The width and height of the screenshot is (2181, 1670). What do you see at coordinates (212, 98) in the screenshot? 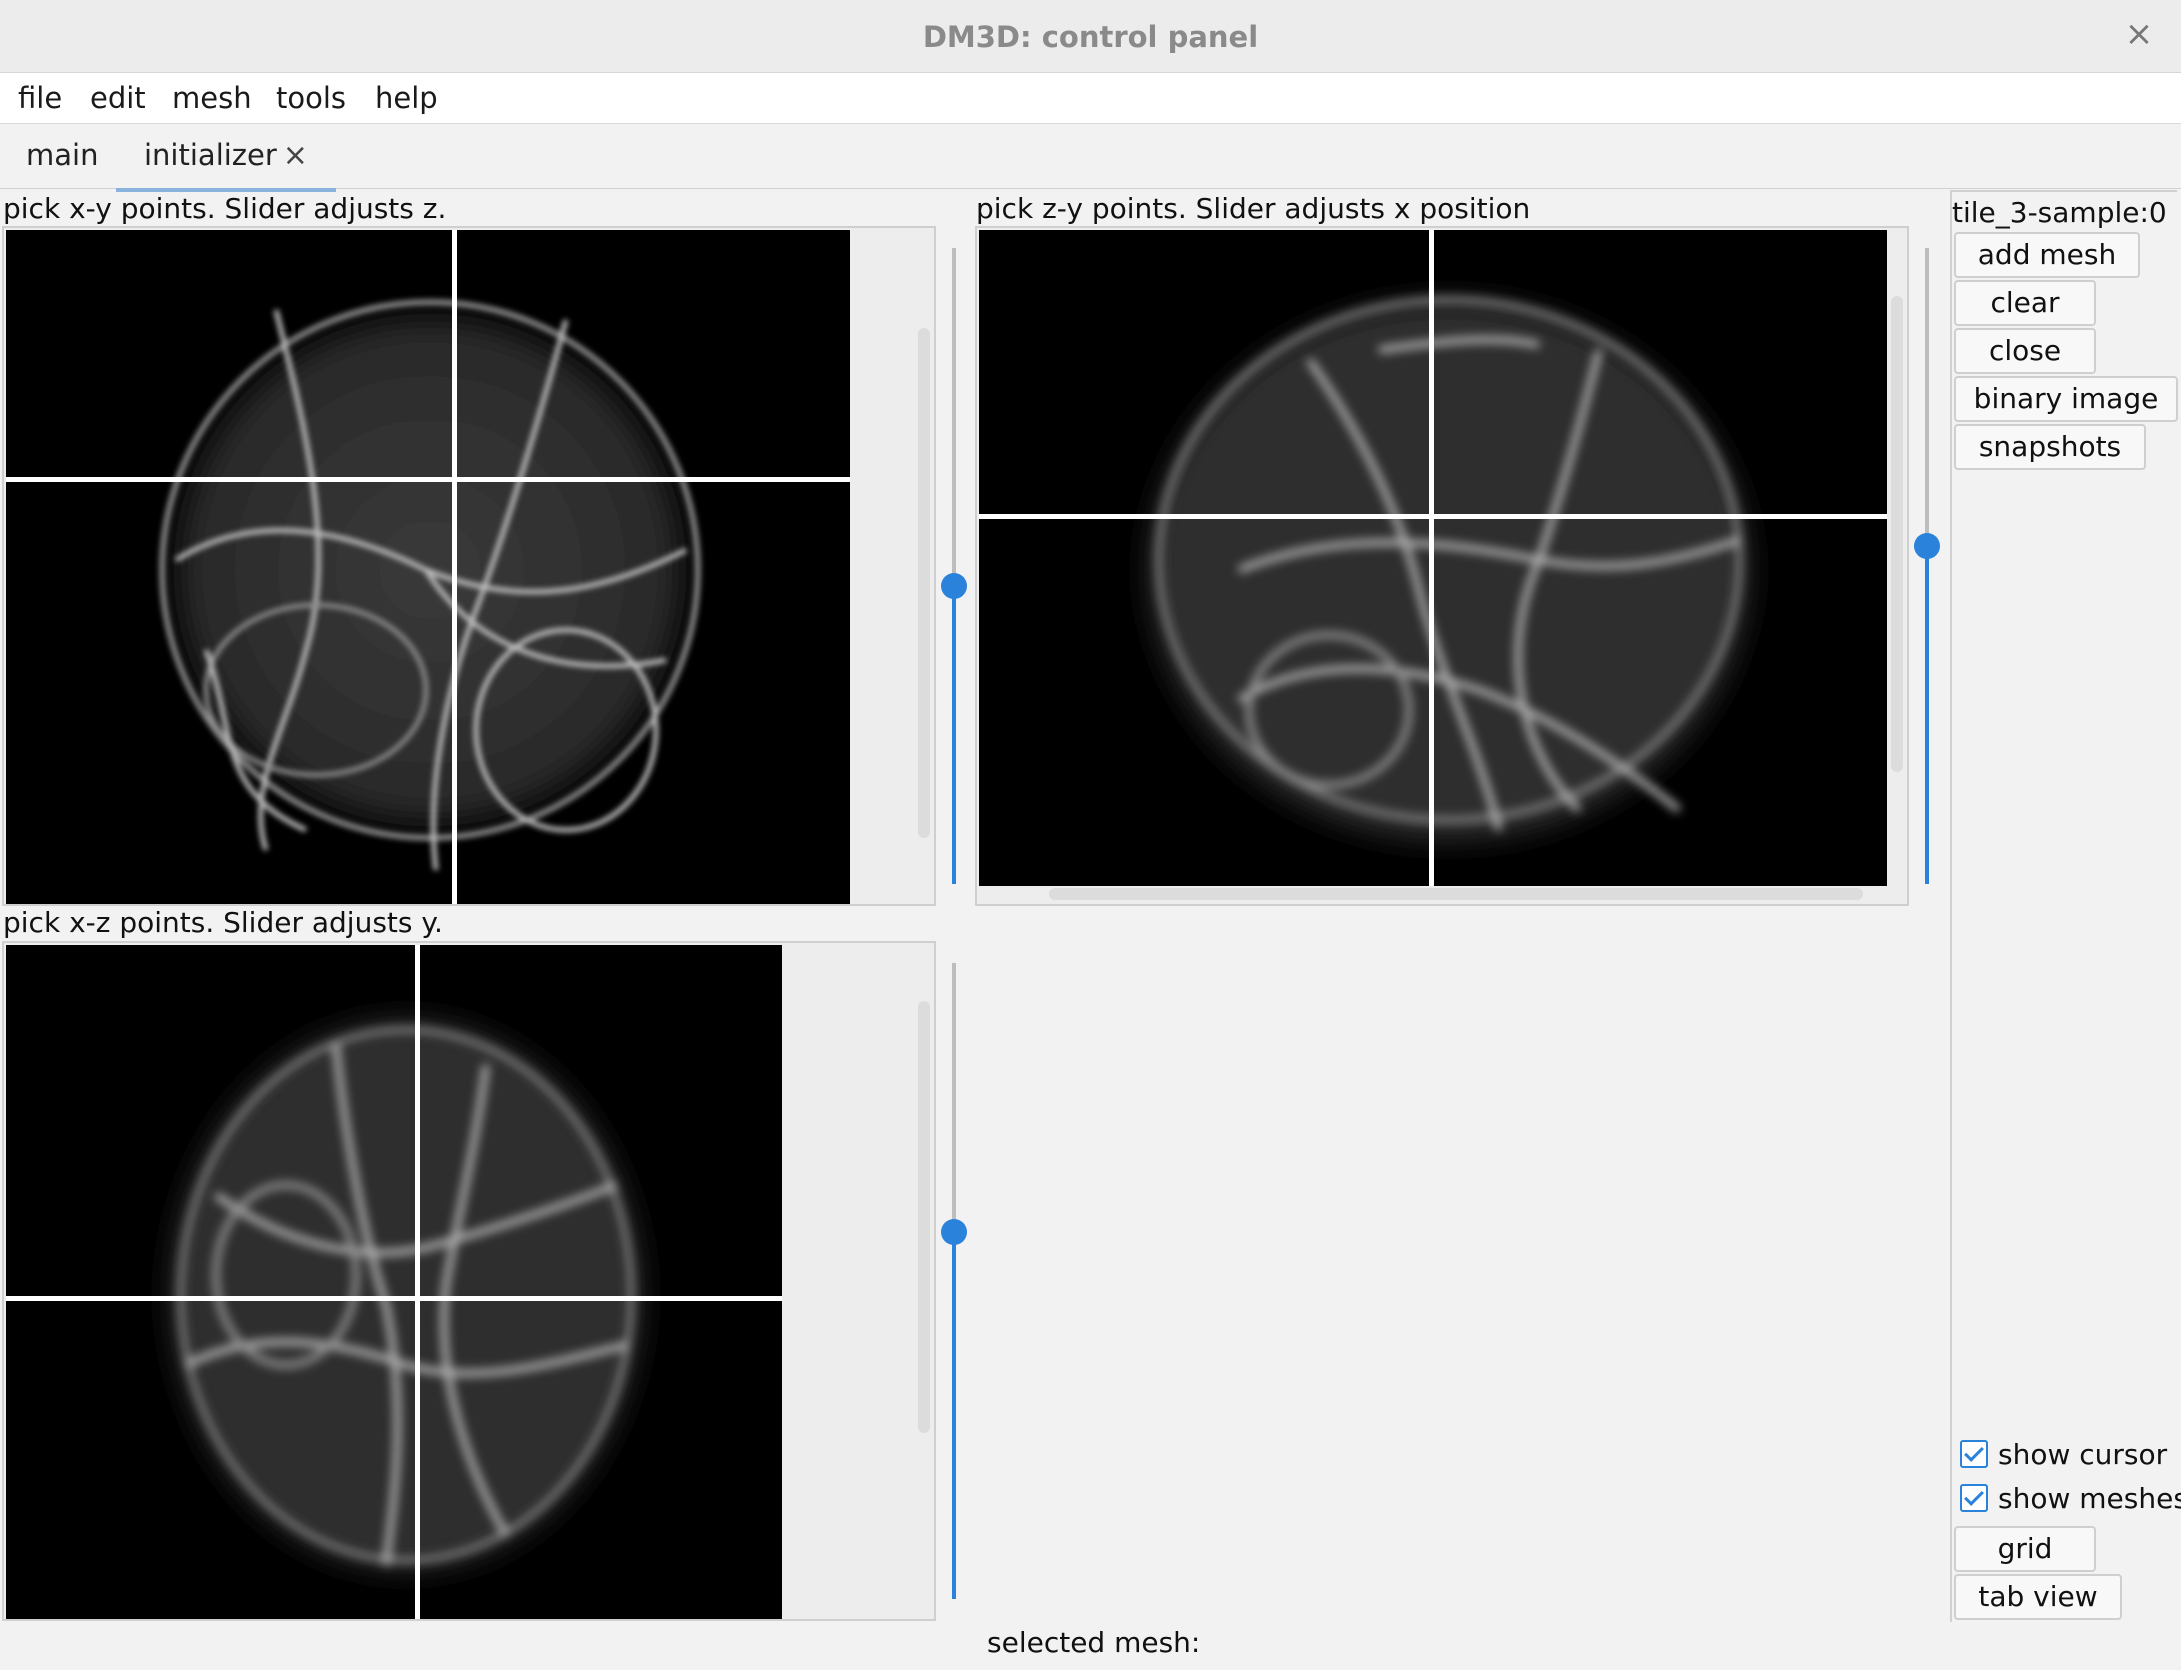
I see `menu-mesh: mesh` at bounding box center [212, 98].